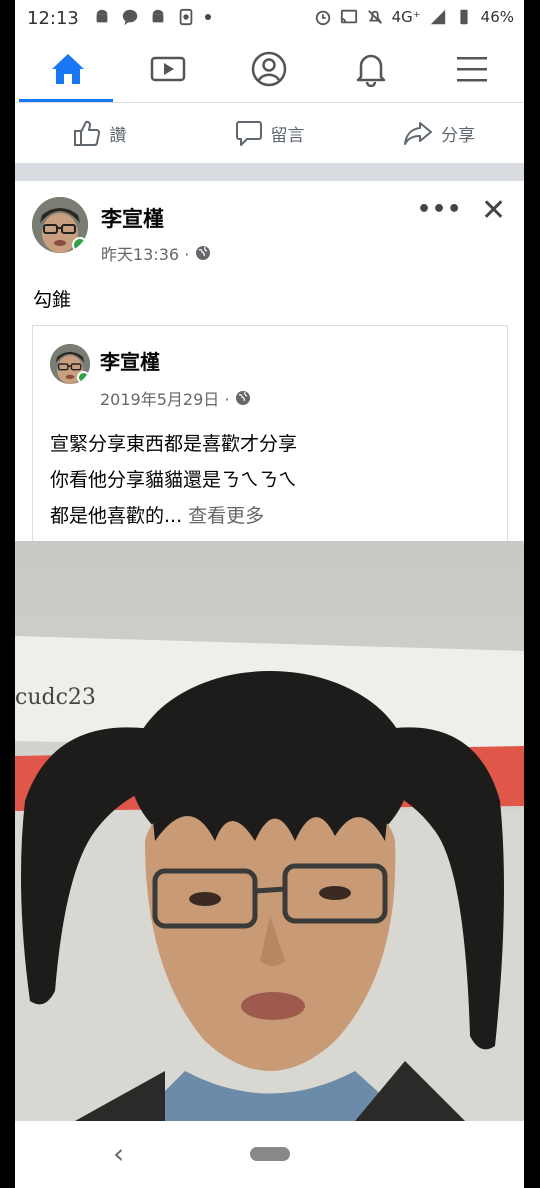  I want to click on shared-post-meta: 2019年5月29日 ·, so click(175, 398).